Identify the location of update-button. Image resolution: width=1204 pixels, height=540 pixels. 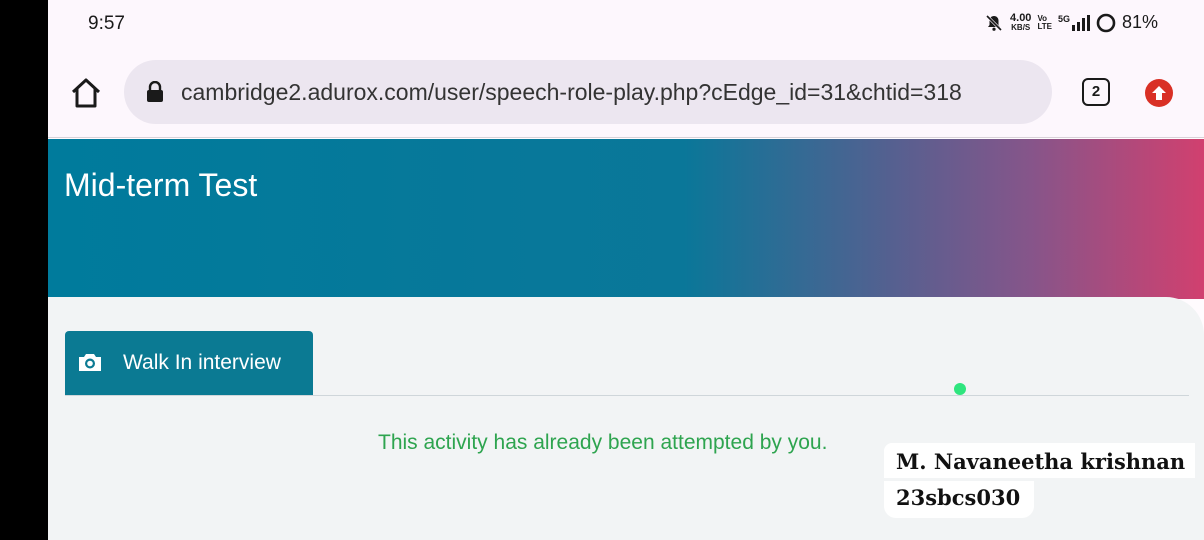
(1159, 93).